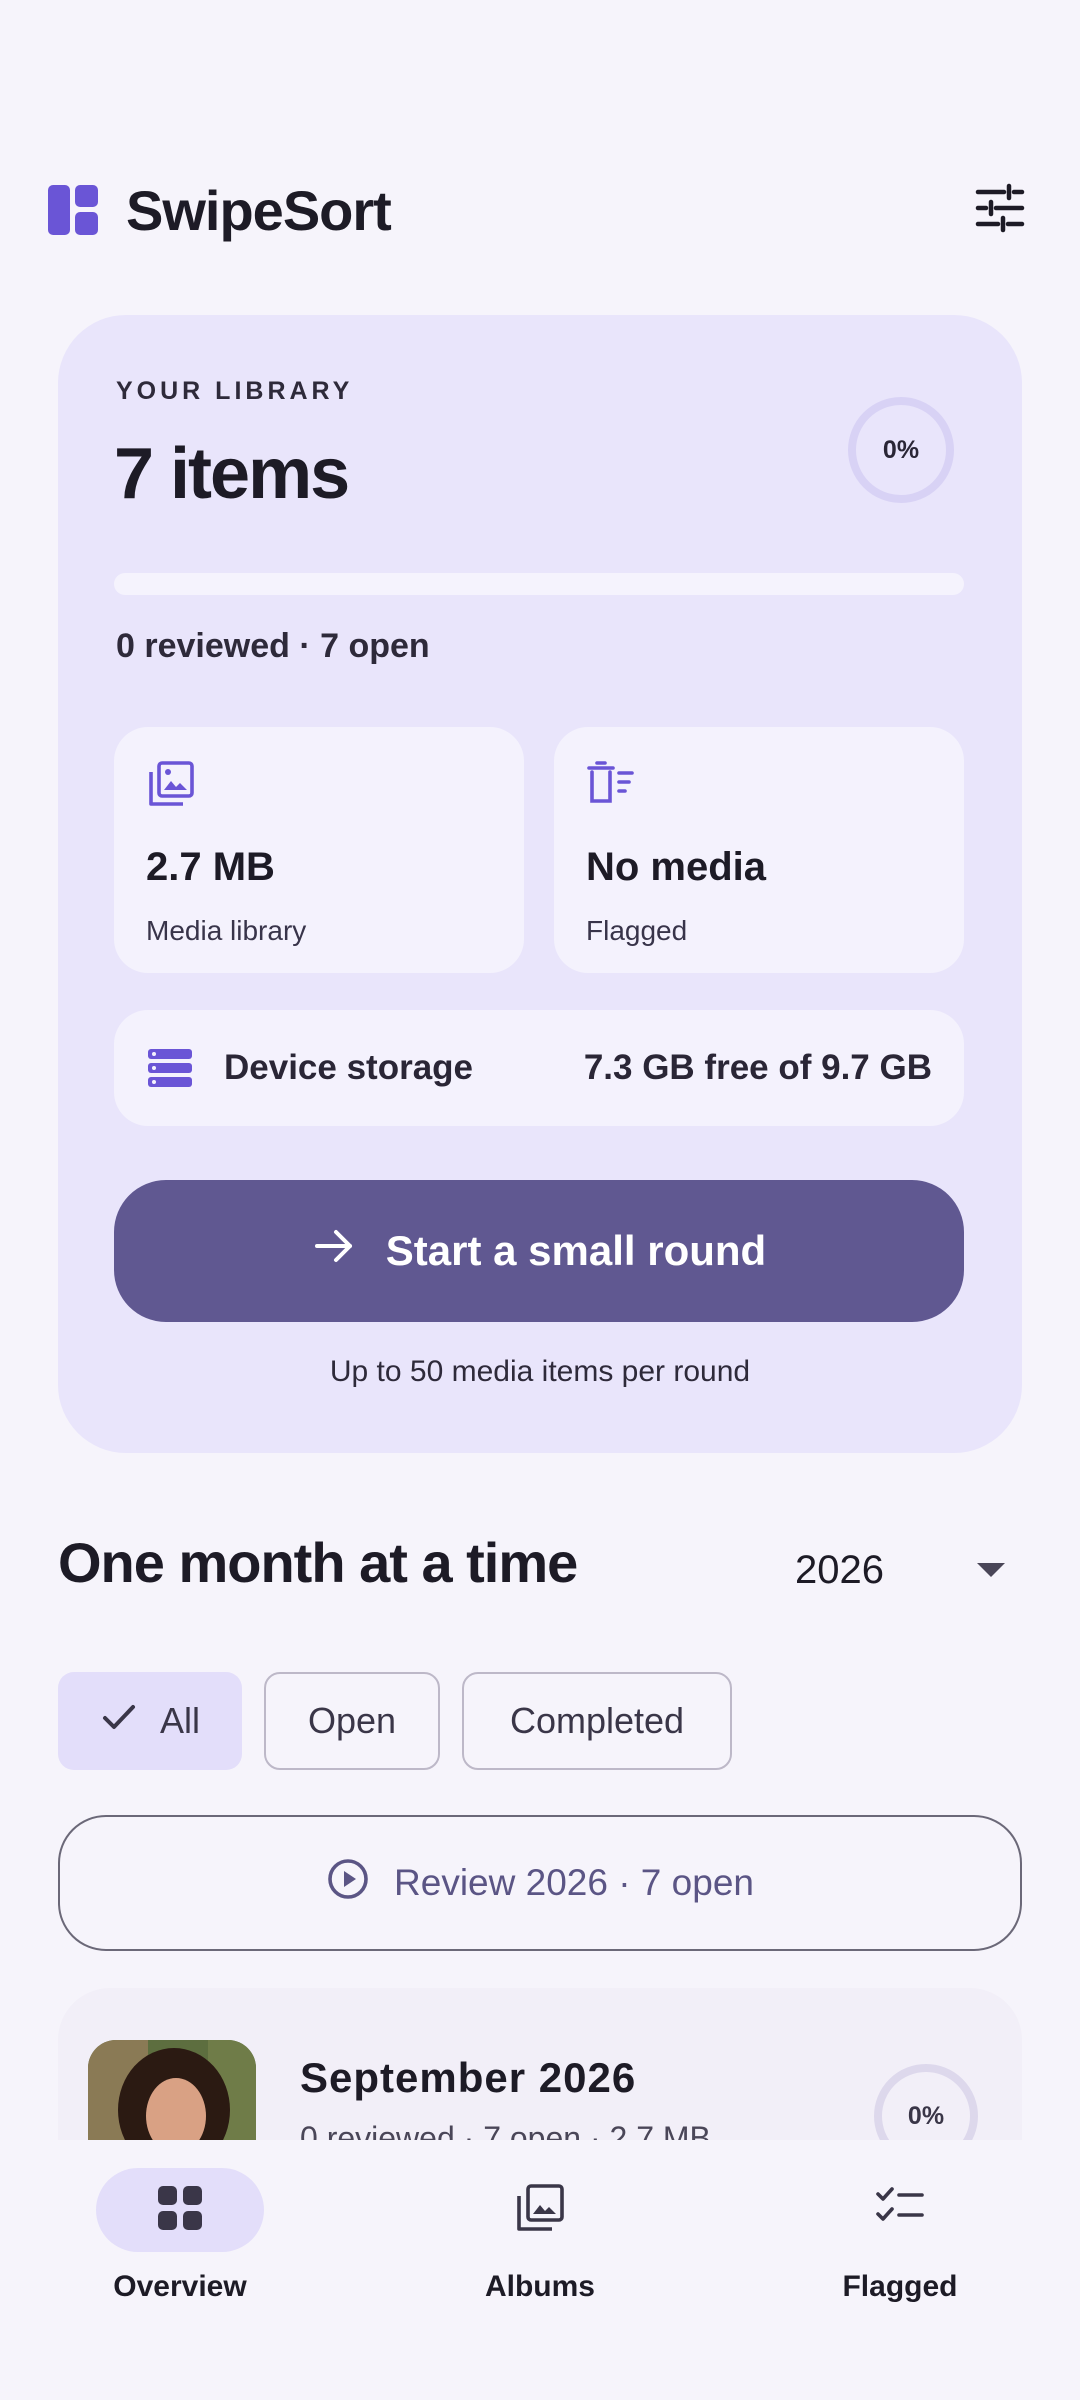  I want to click on media-library-label: Media library, so click(226, 930).